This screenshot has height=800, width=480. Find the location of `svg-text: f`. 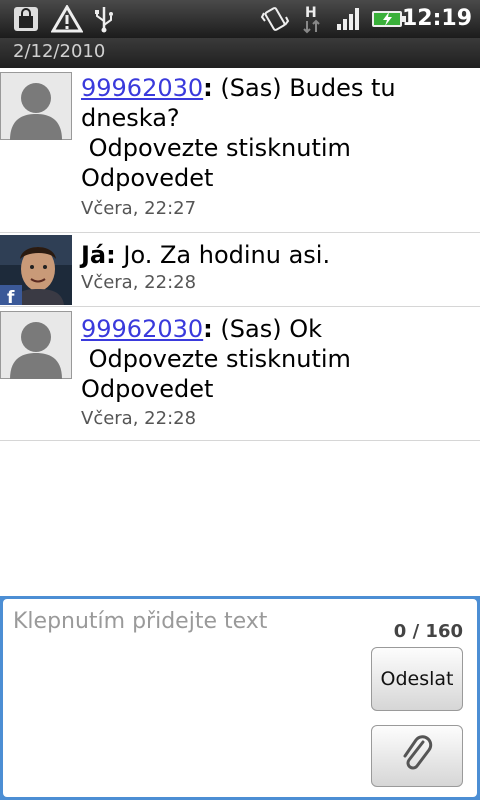

svg-text: f is located at coordinates (11, 296).